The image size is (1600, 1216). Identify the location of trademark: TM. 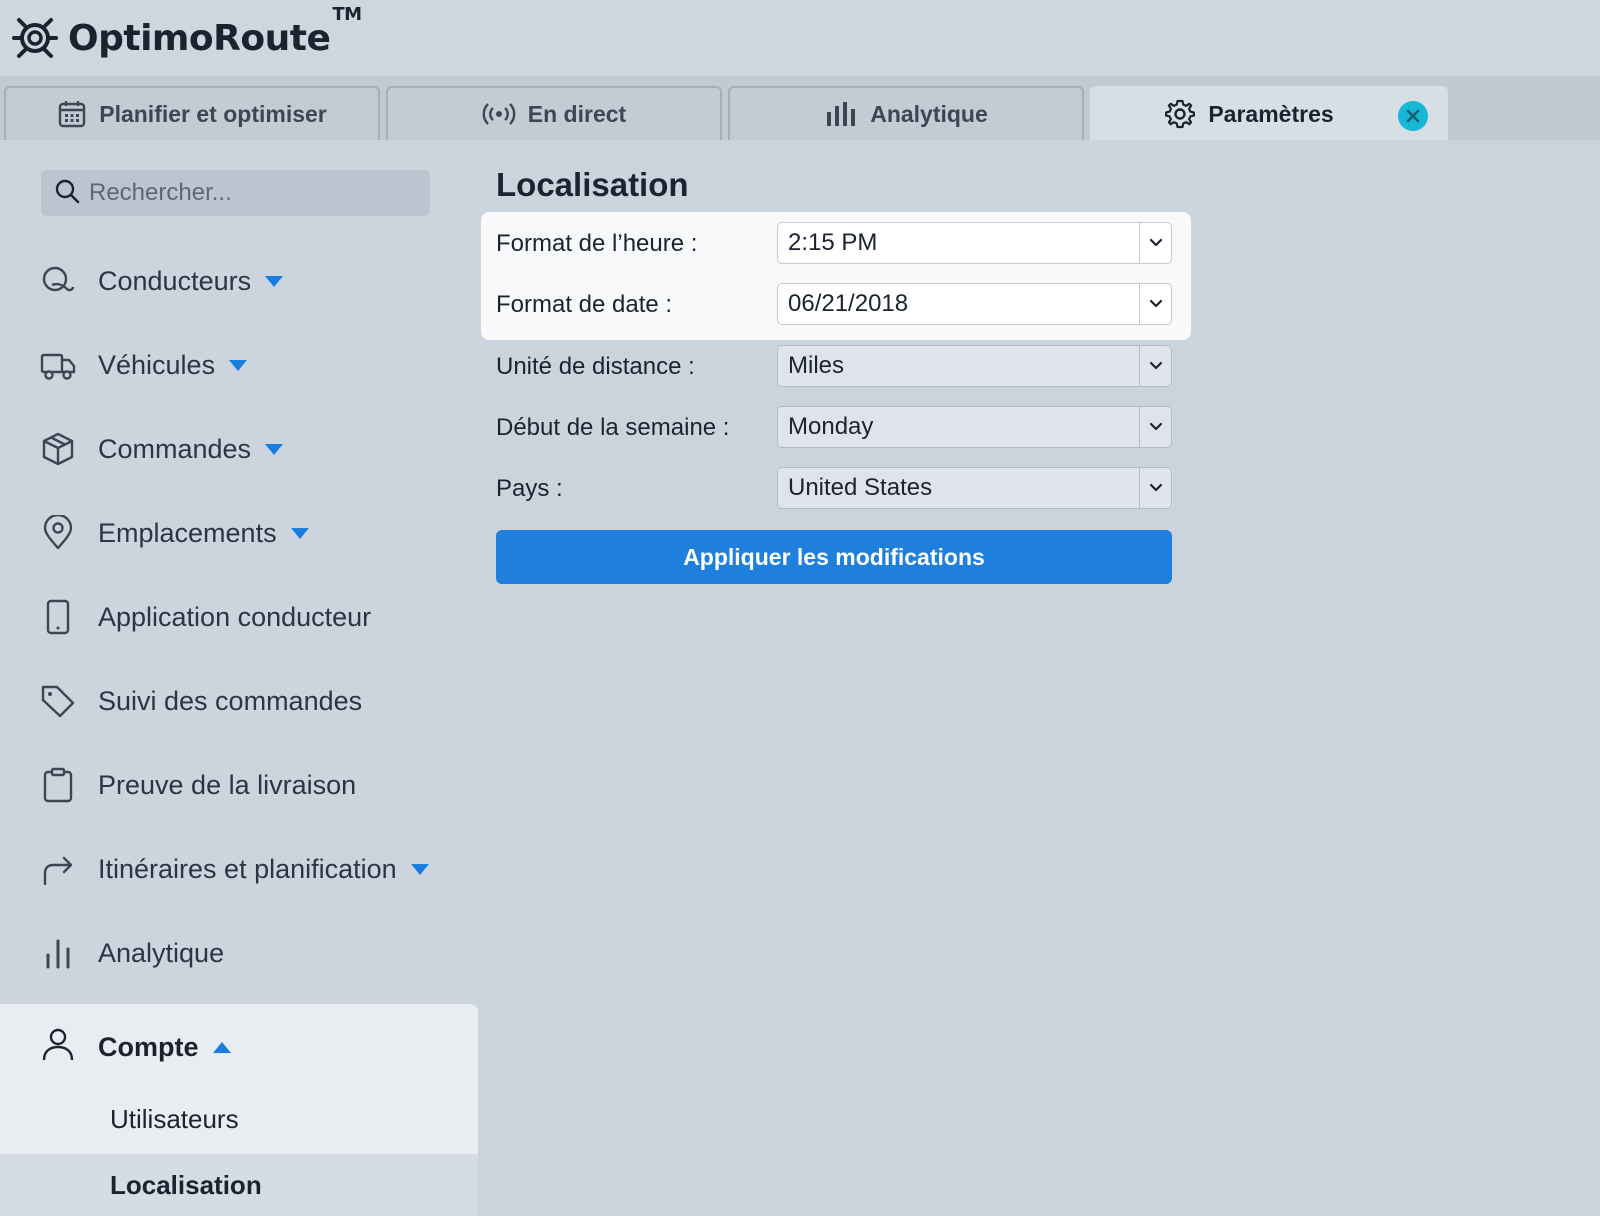
(347, 14).